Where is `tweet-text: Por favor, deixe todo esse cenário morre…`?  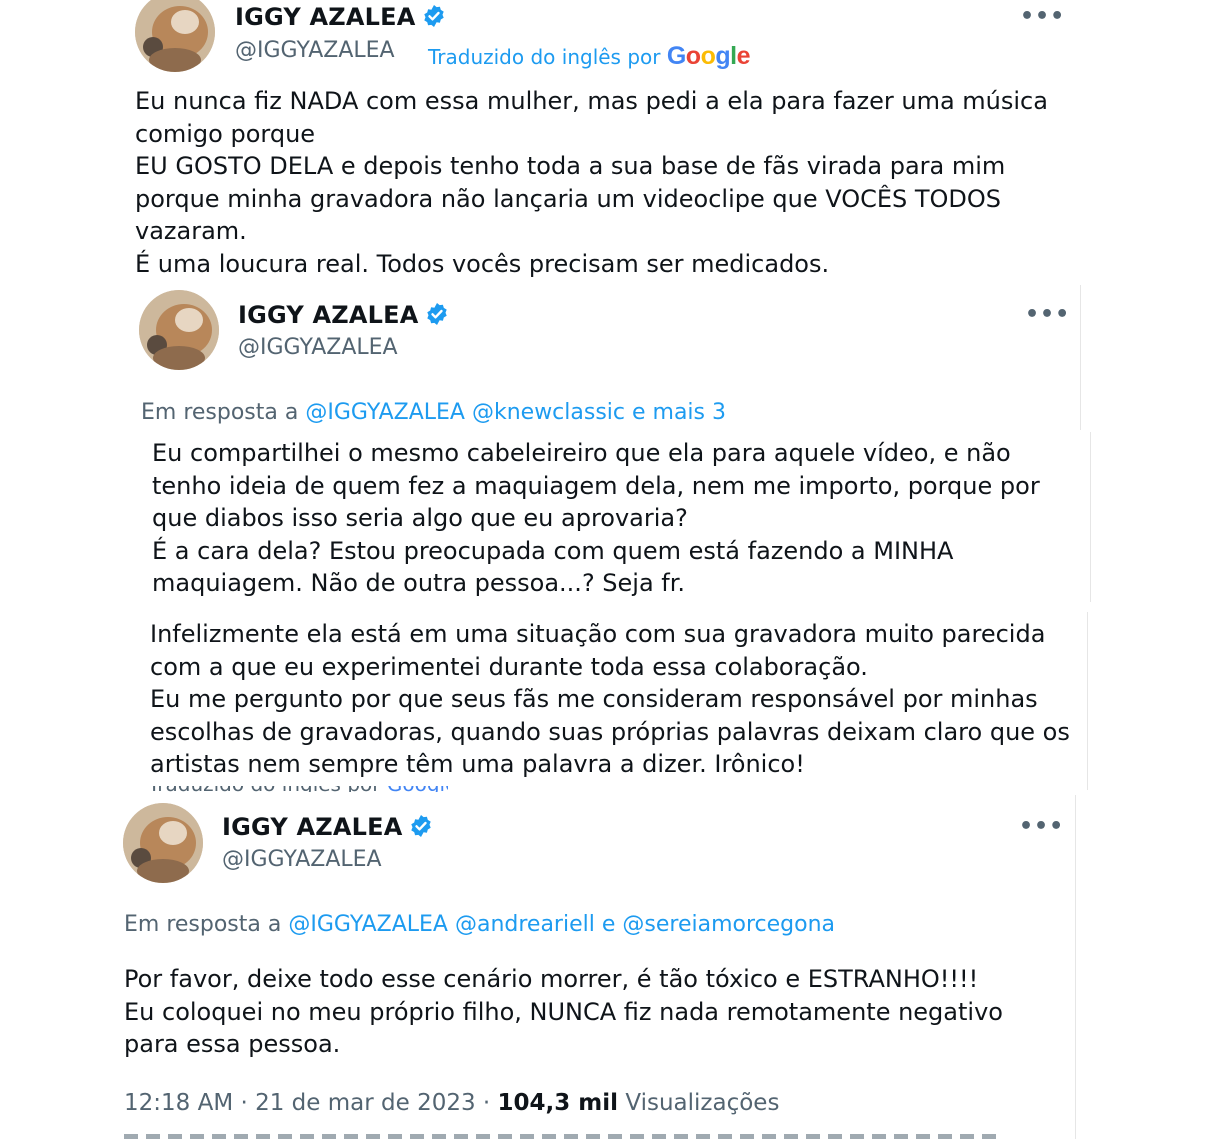 tweet-text: Por favor, deixe todo esse cenário morre… is located at coordinates (563, 1011).